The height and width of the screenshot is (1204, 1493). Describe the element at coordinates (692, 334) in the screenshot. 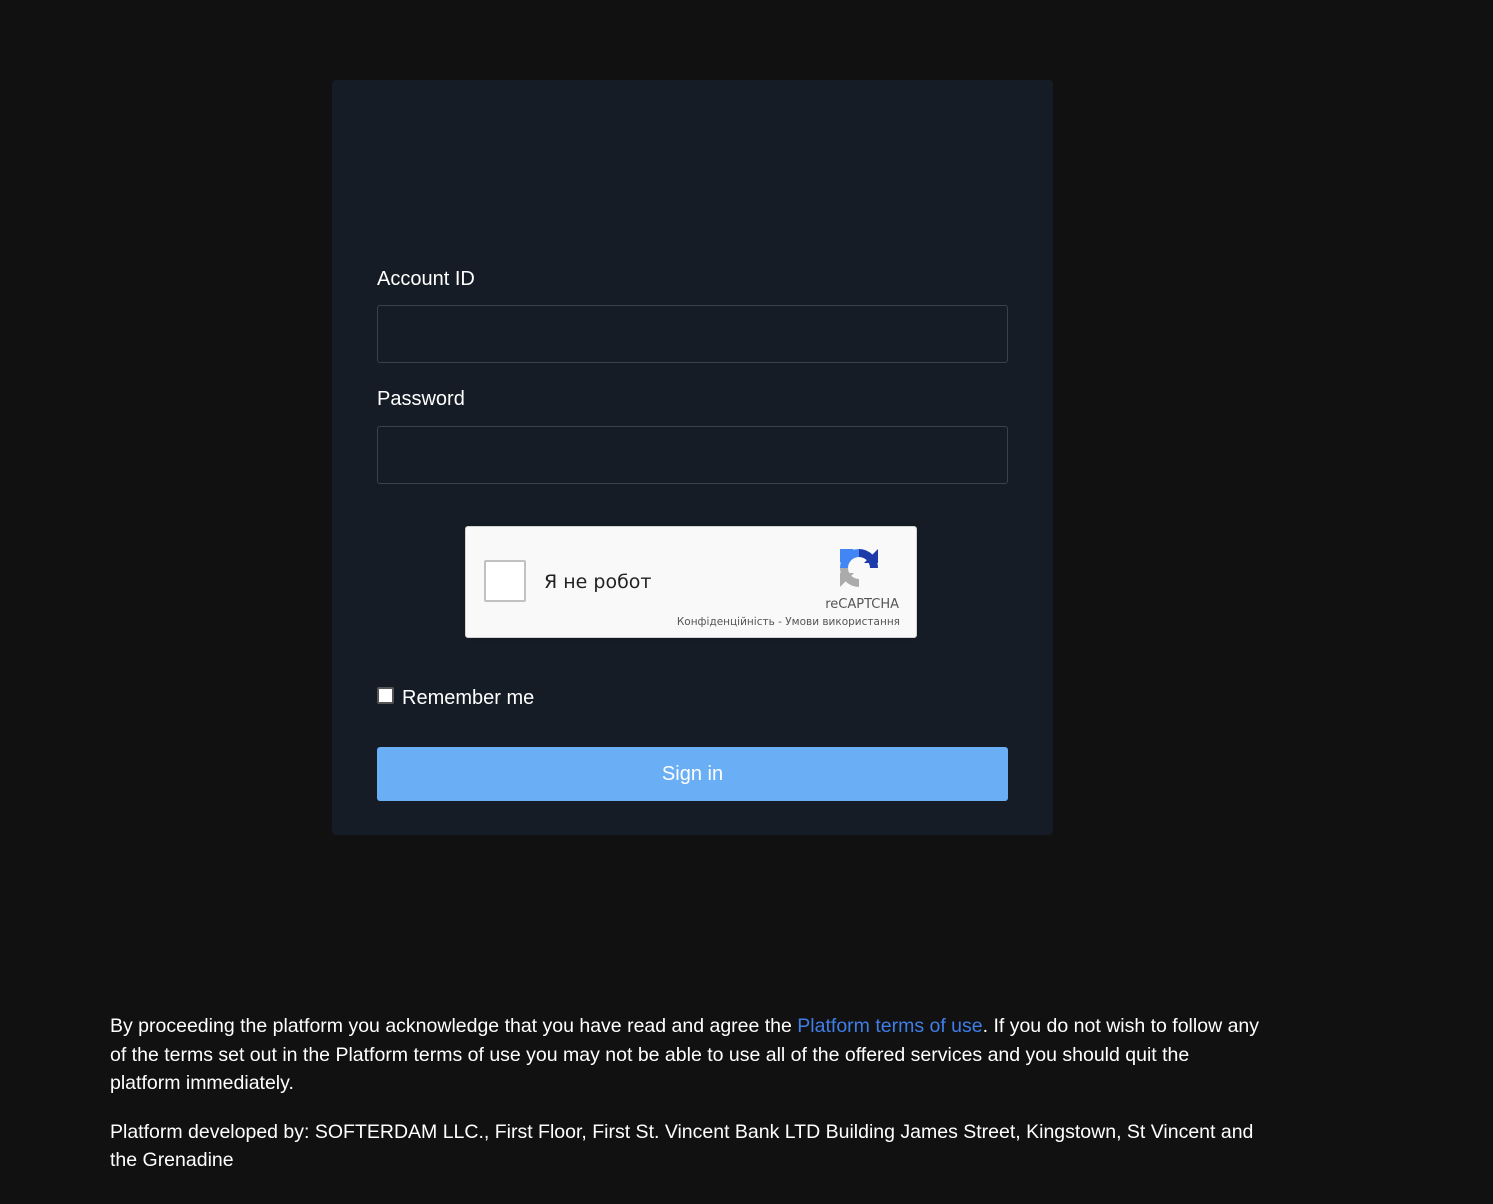

I see `account-id-input` at that location.